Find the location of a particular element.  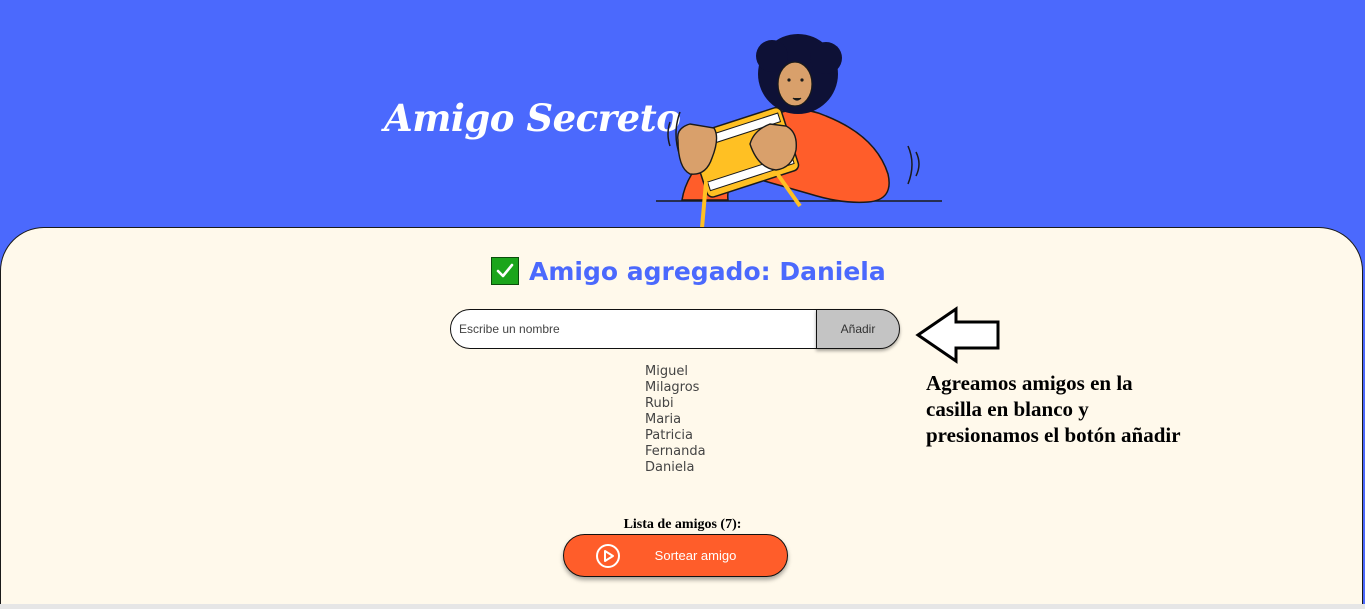

list-item: Miguel is located at coordinates (666, 371).